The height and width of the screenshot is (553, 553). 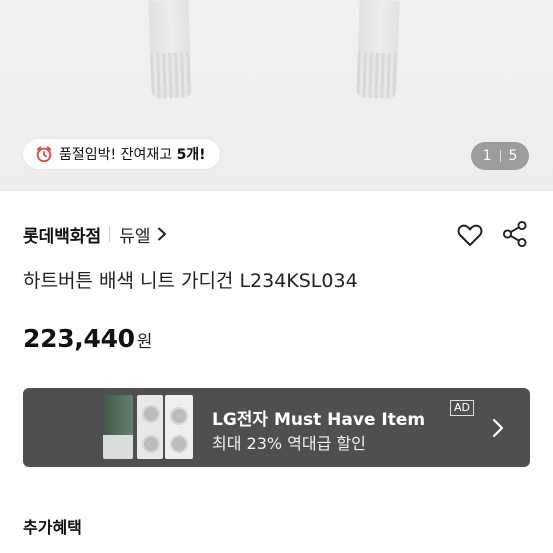 What do you see at coordinates (191, 155) in the screenshot?
I see `stock-count: 5개!` at bounding box center [191, 155].